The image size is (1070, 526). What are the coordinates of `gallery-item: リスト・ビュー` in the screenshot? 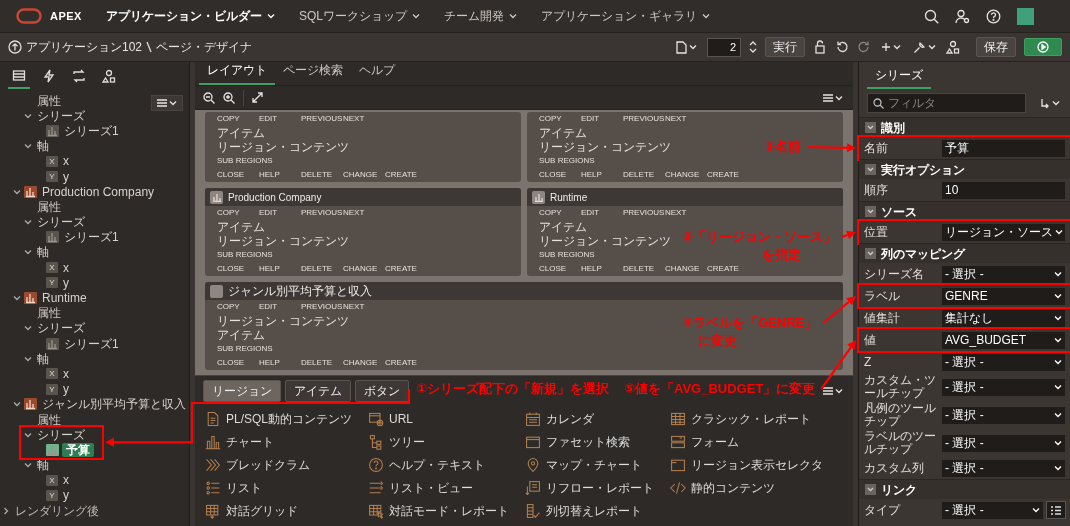 It's located at (431, 488).